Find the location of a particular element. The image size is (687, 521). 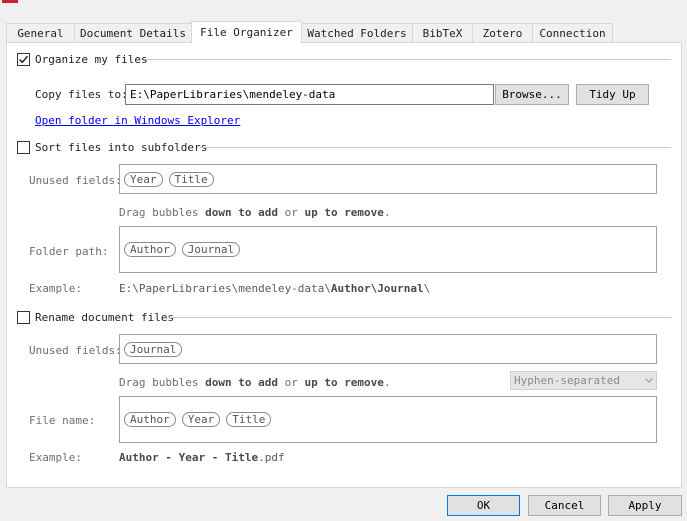

subfolders-checkbox is located at coordinates (23, 147).